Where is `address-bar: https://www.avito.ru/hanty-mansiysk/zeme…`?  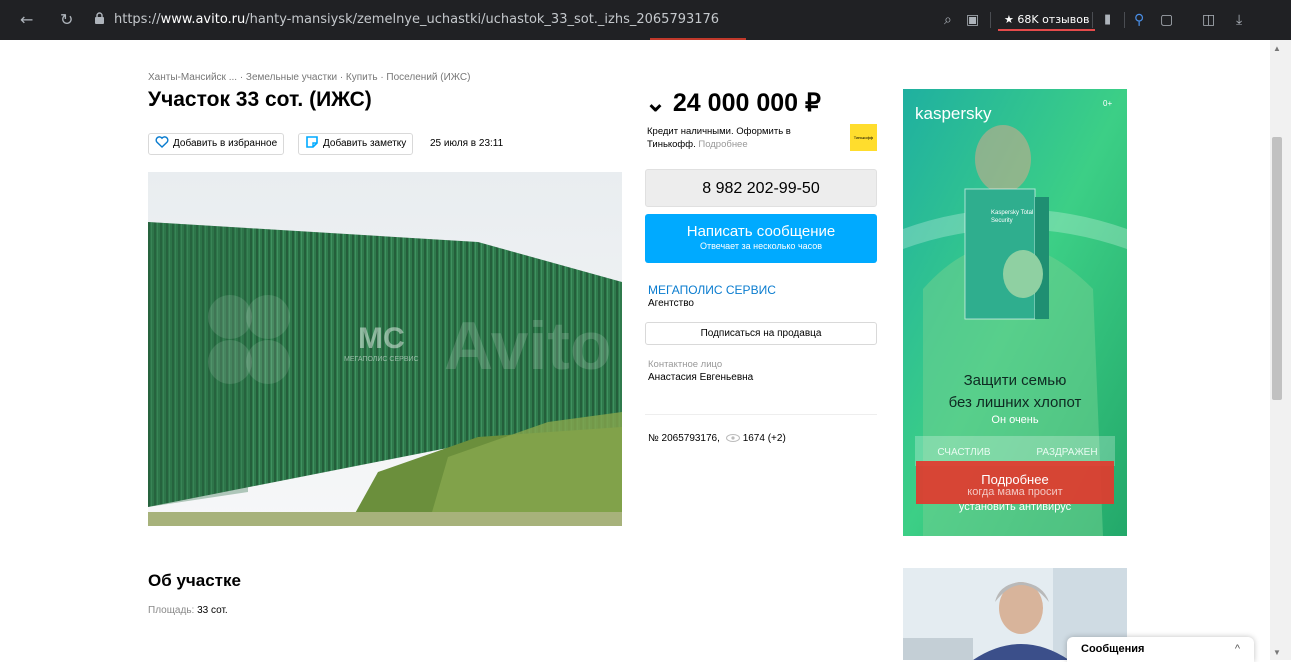
address-bar: https://www.avito.ru/hanty-mansiysk/zeme… is located at coordinates (416, 20).